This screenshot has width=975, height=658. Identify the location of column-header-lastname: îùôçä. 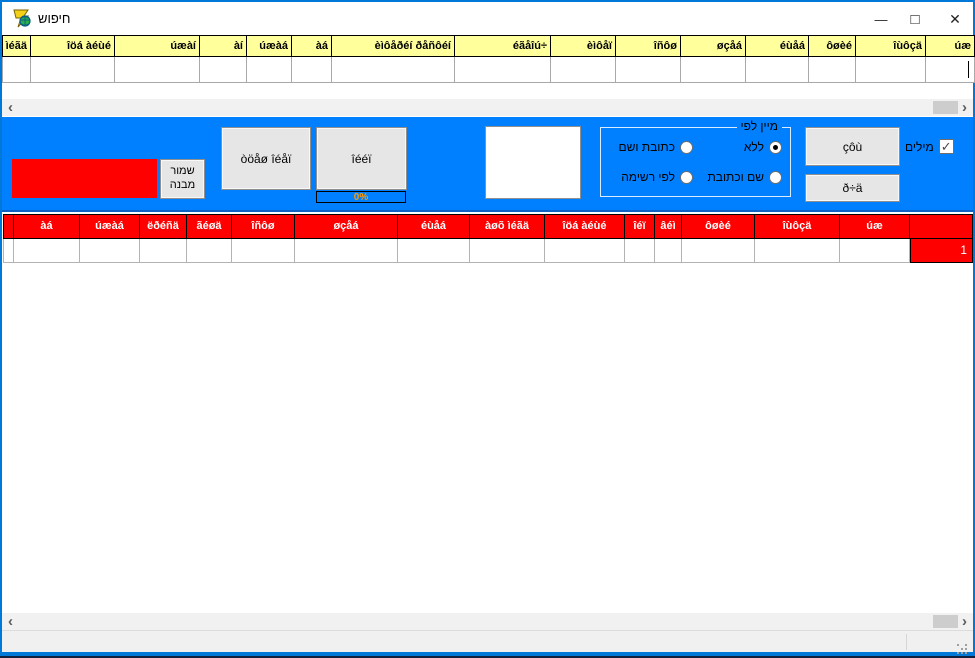
(891, 46).